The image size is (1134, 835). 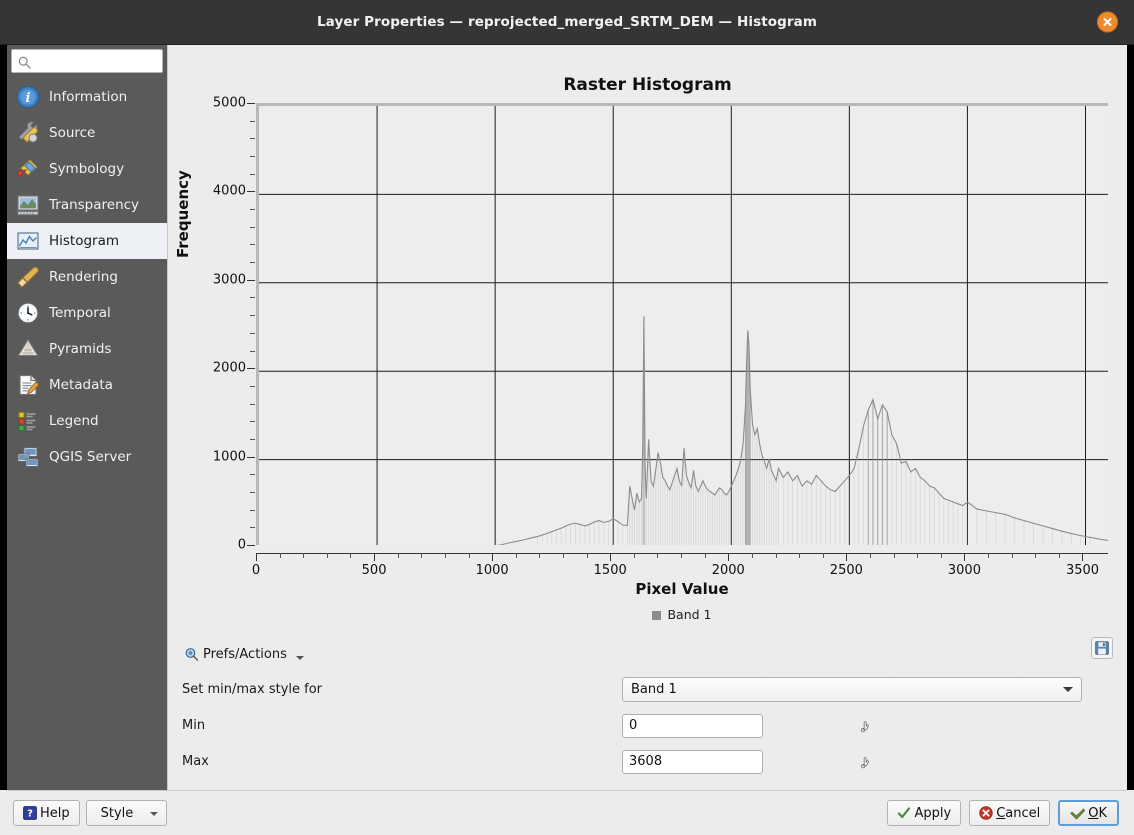 What do you see at coordinates (229, 457) in the screenshot?
I see `y-tick-label: 1000` at bounding box center [229, 457].